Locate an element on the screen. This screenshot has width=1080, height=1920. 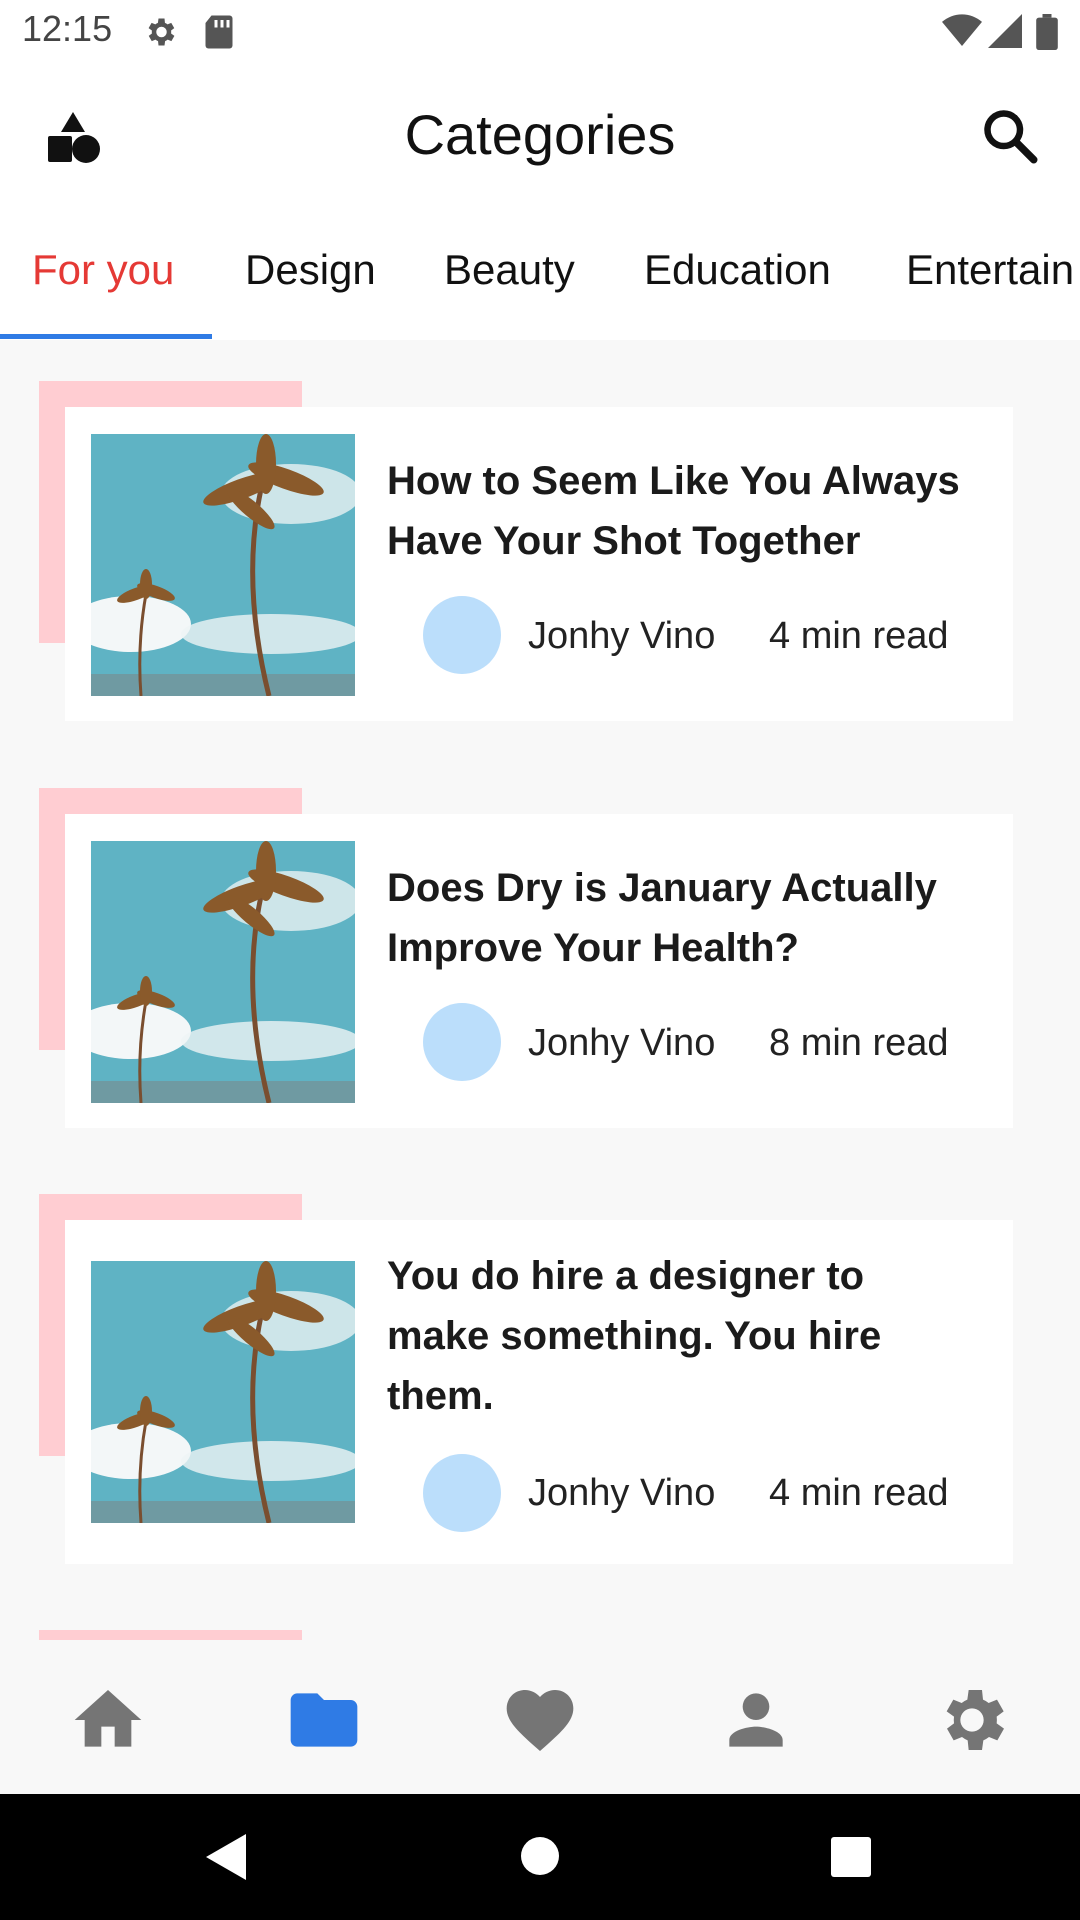
system-navigation-bar is located at coordinates (540, 1857).